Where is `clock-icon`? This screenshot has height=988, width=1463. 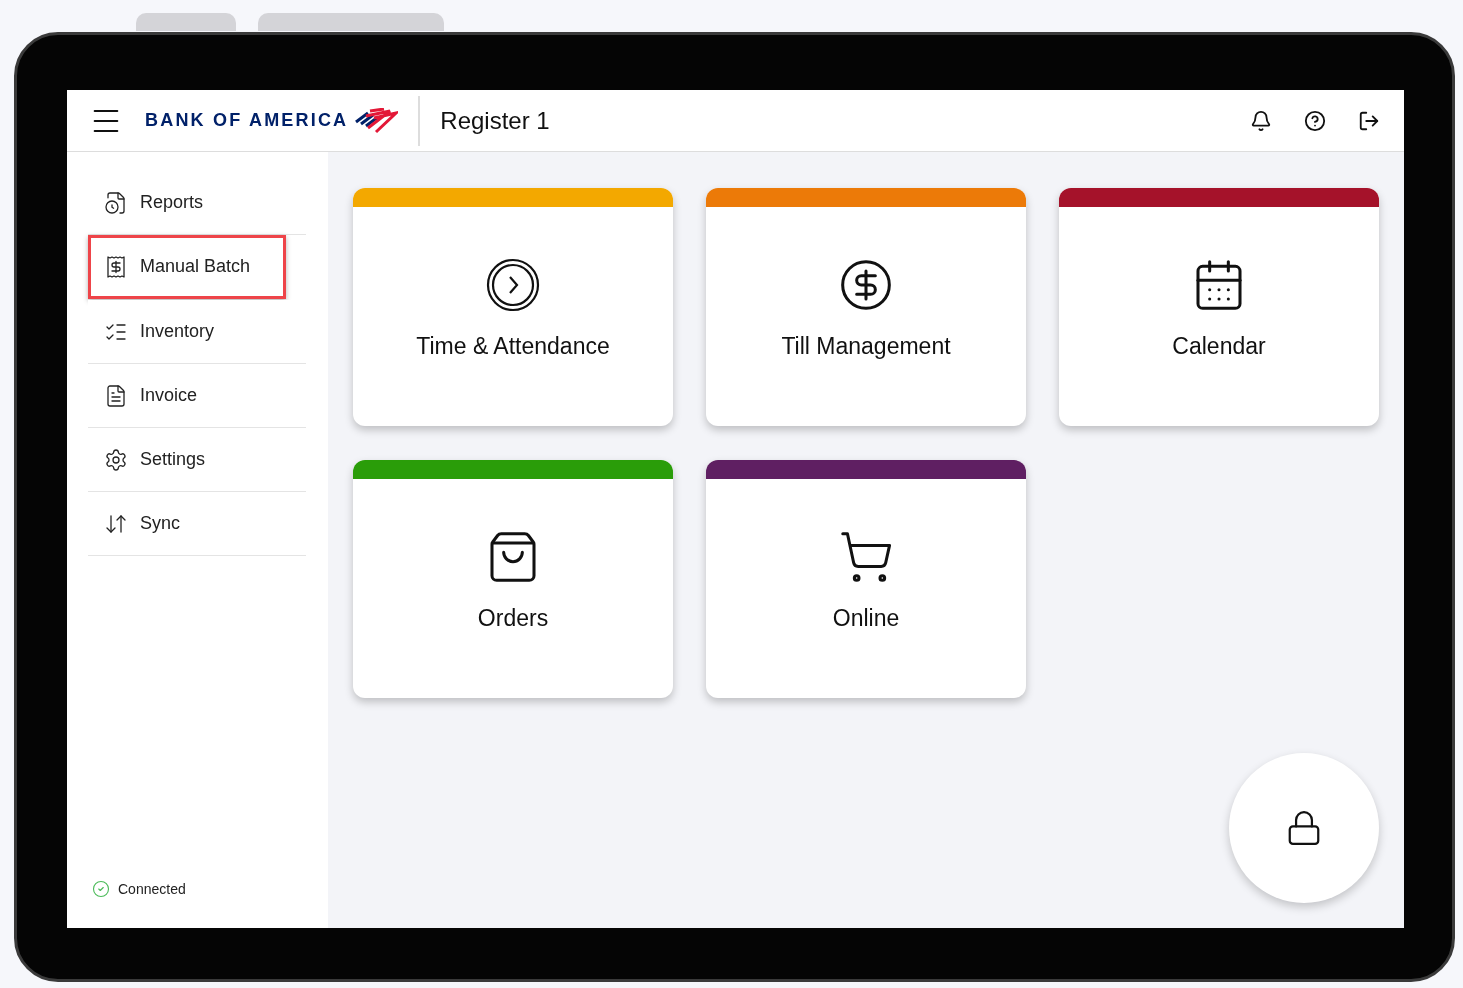
clock-icon is located at coordinates (513, 285).